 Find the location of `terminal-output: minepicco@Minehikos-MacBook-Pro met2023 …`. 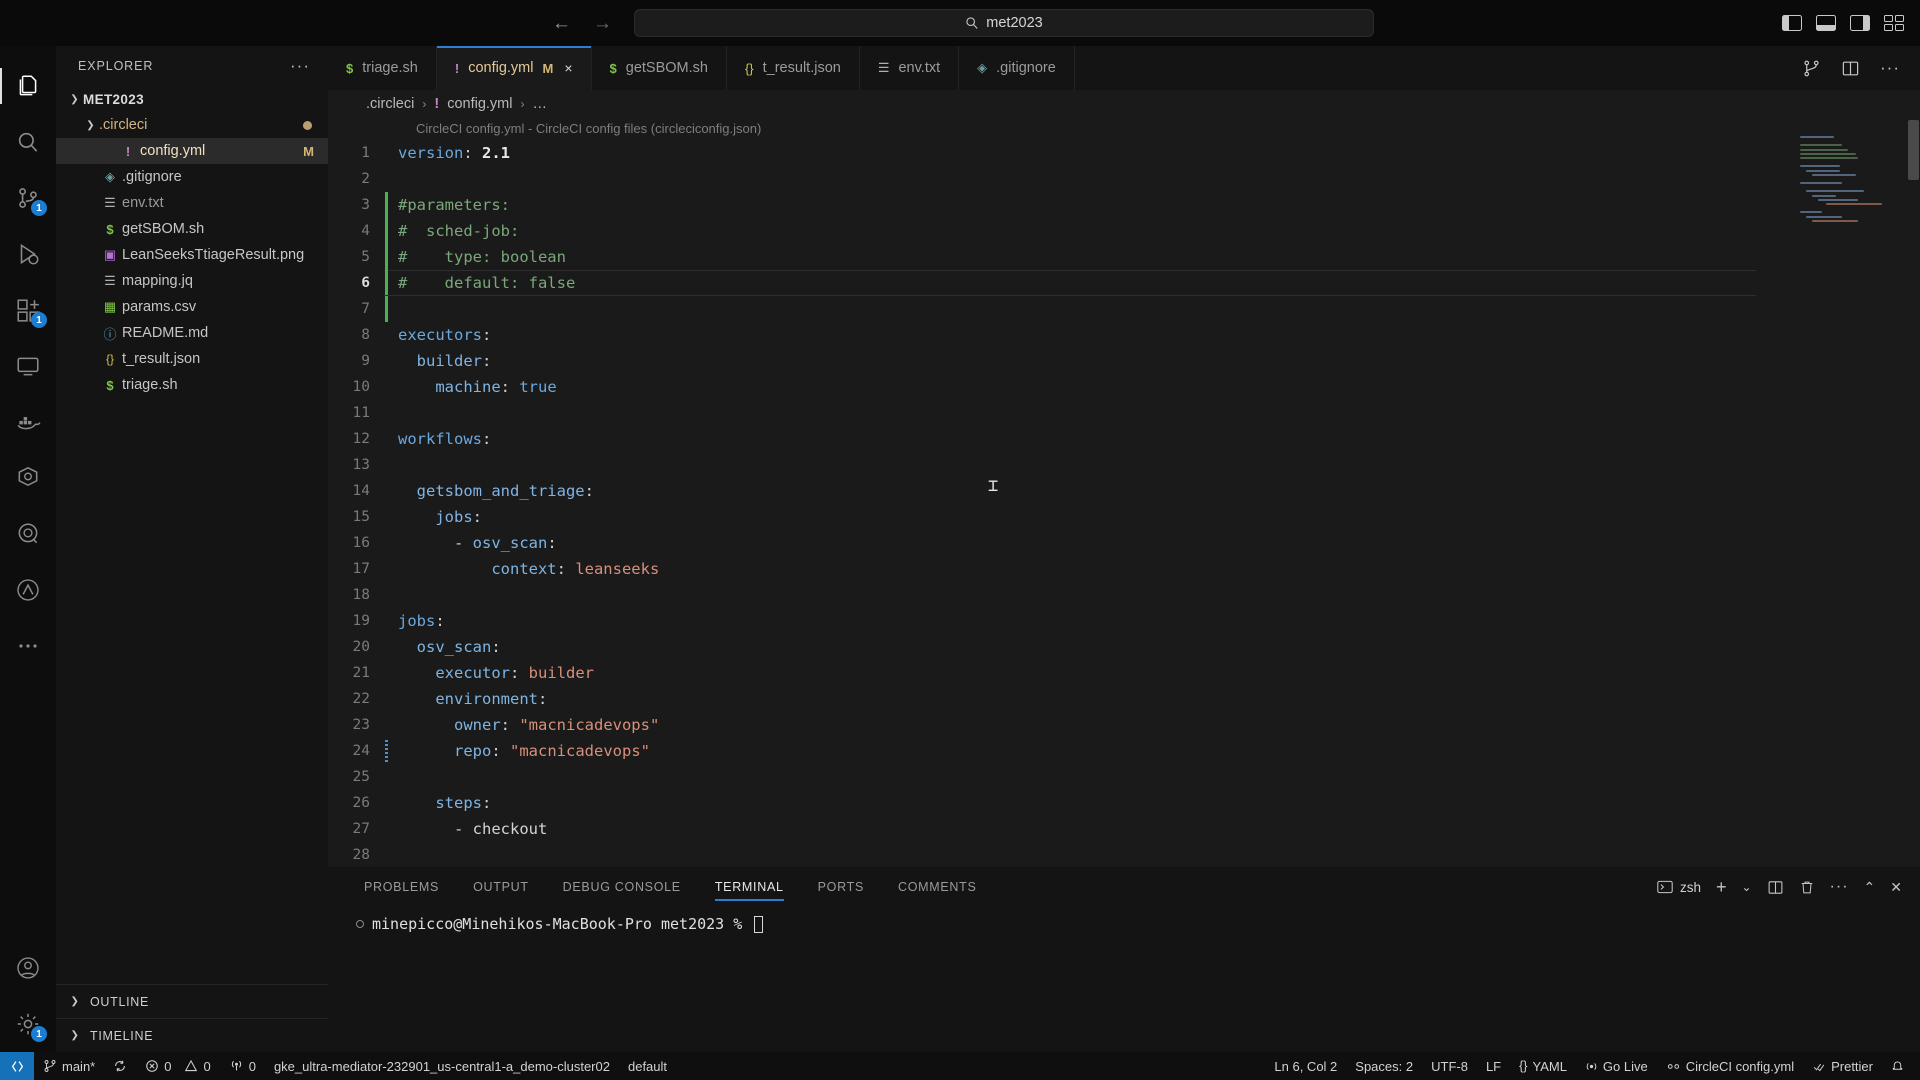

terminal-output: minepicco@Minehikos-MacBook-Pro met2023 … is located at coordinates (1124, 979).